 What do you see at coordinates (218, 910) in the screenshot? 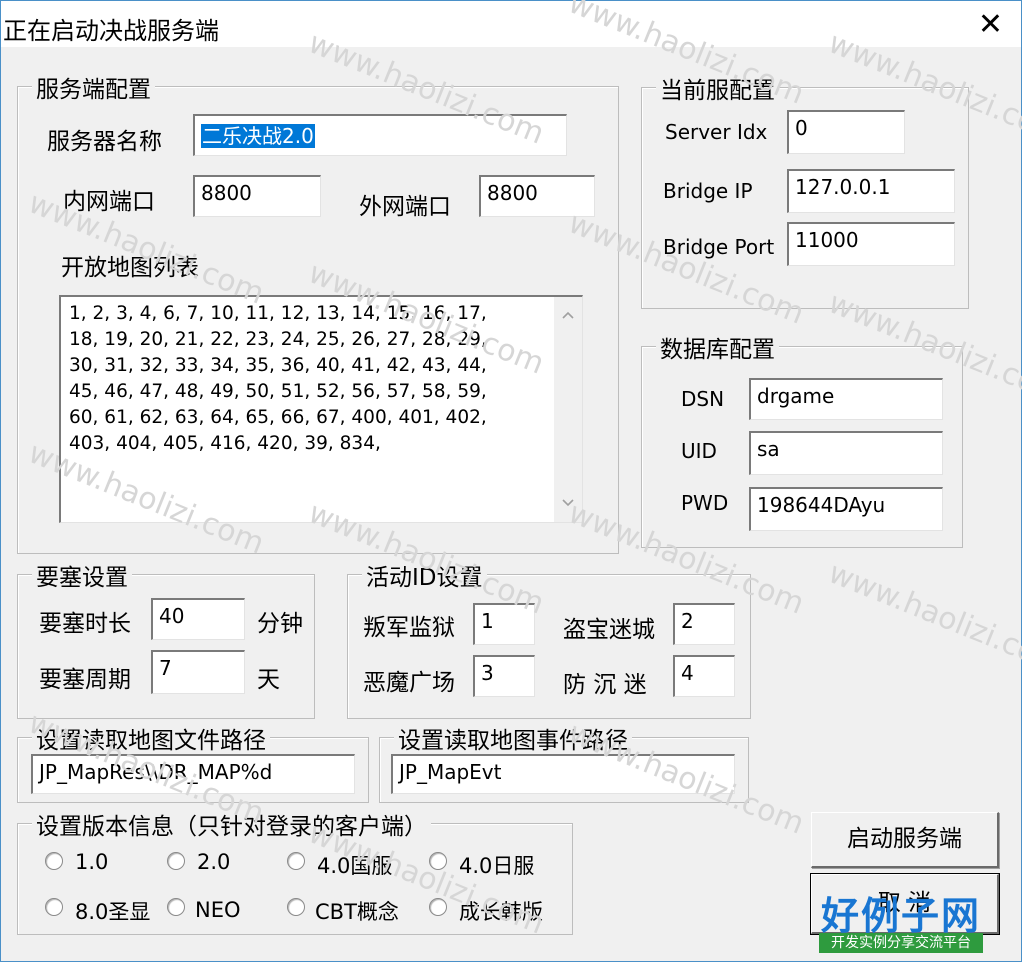
I see `version-radio-neo-label: NEO` at bounding box center [218, 910].